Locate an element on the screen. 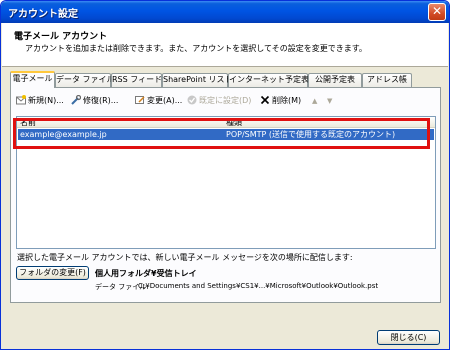 Image resolution: width=450 pixels, height=350 pixels. tab-rss-feeds: RSS フィード is located at coordinates (136, 80).